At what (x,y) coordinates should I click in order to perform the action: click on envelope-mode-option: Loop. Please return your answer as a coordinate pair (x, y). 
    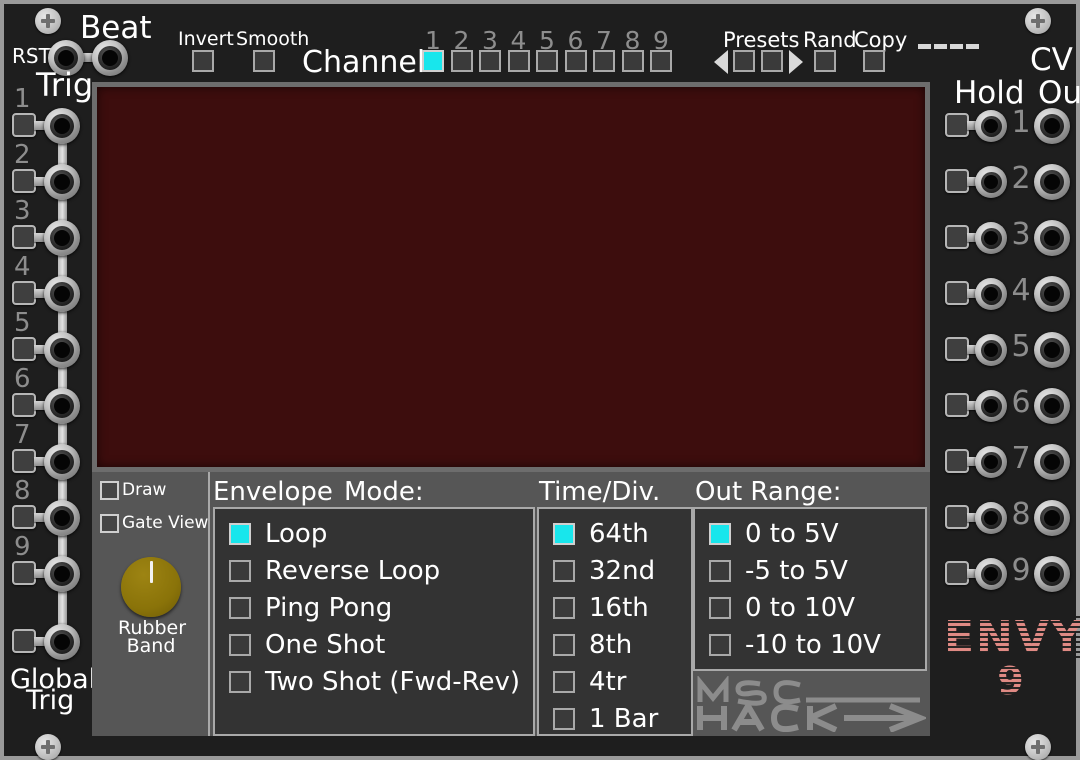
    Looking at the image, I should click on (278, 534).